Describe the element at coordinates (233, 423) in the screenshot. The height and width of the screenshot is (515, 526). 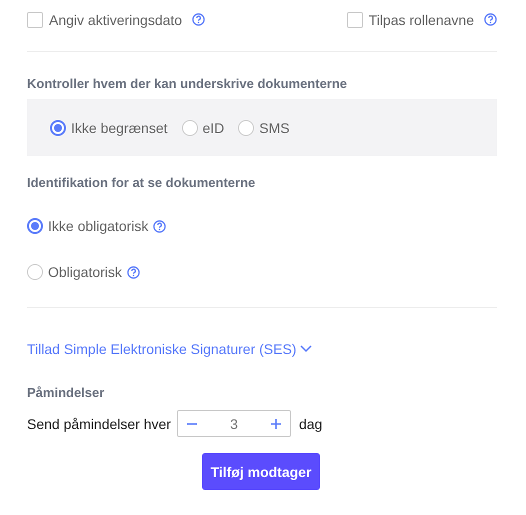
I see `number-stepper: 3` at that location.